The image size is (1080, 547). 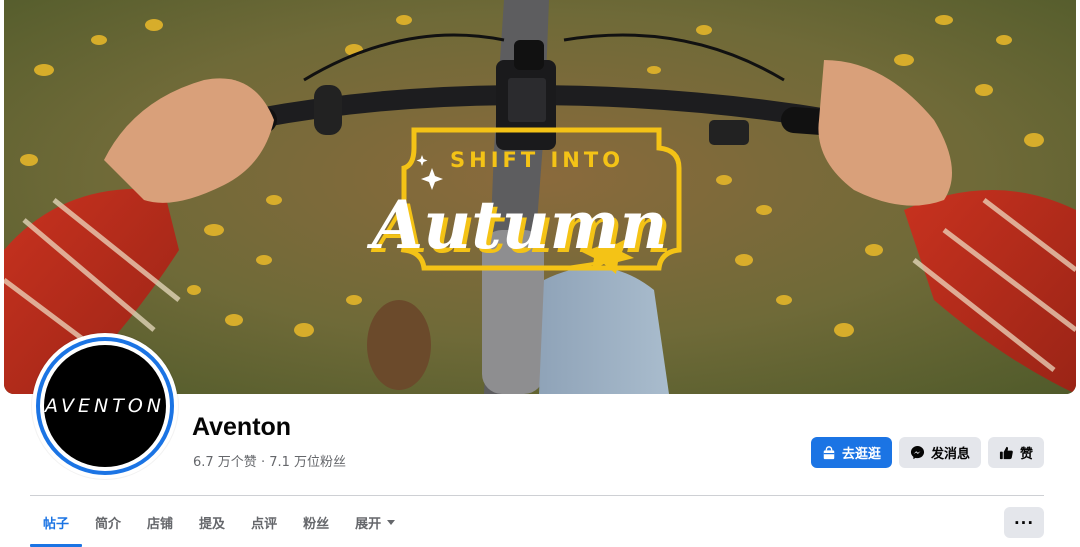 I want to click on tab-label: 帖子, so click(x=56, y=524).